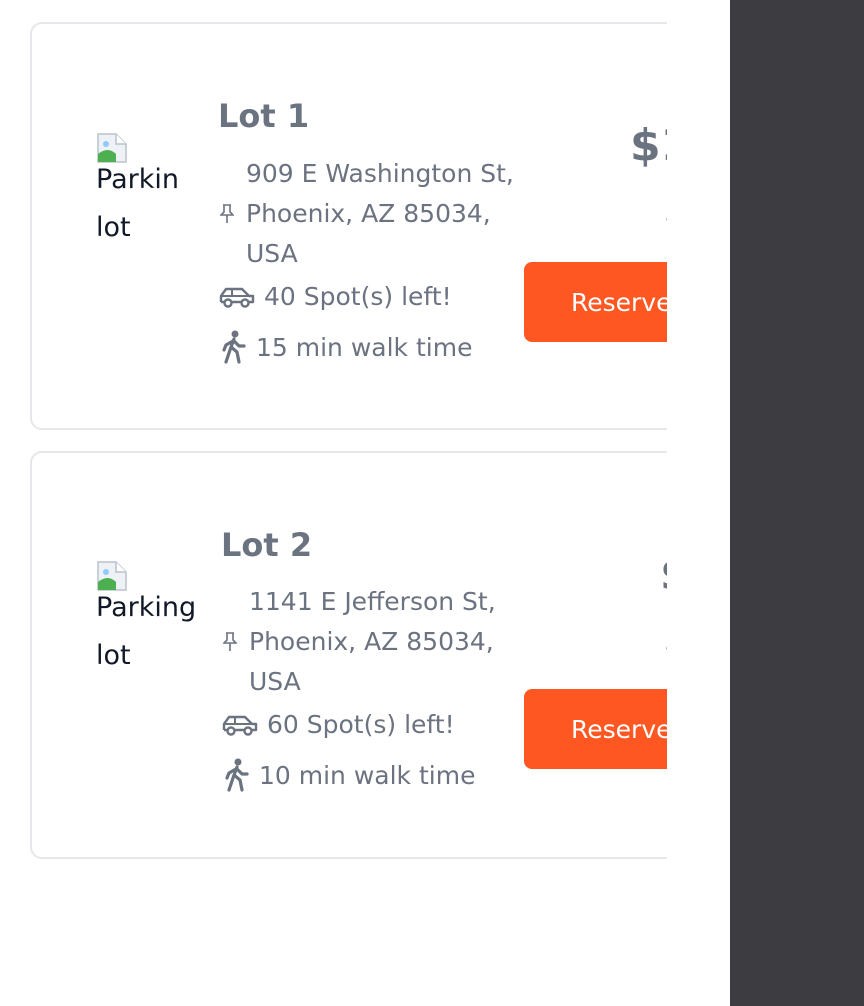 This screenshot has width=864, height=1006. Describe the element at coordinates (137, 179) in the screenshot. I see `image-alt-text: Parkin` at that location.